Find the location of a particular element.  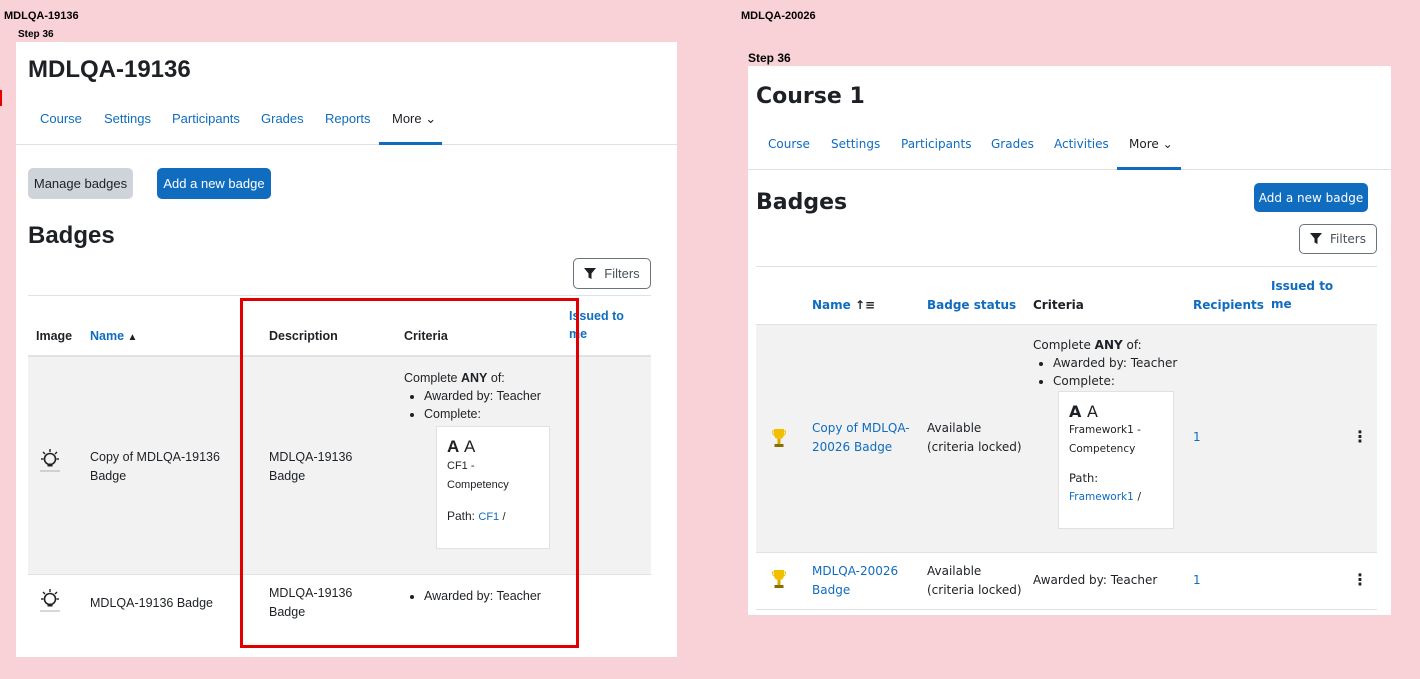

letter: A is located at coordinates (1092, 411).